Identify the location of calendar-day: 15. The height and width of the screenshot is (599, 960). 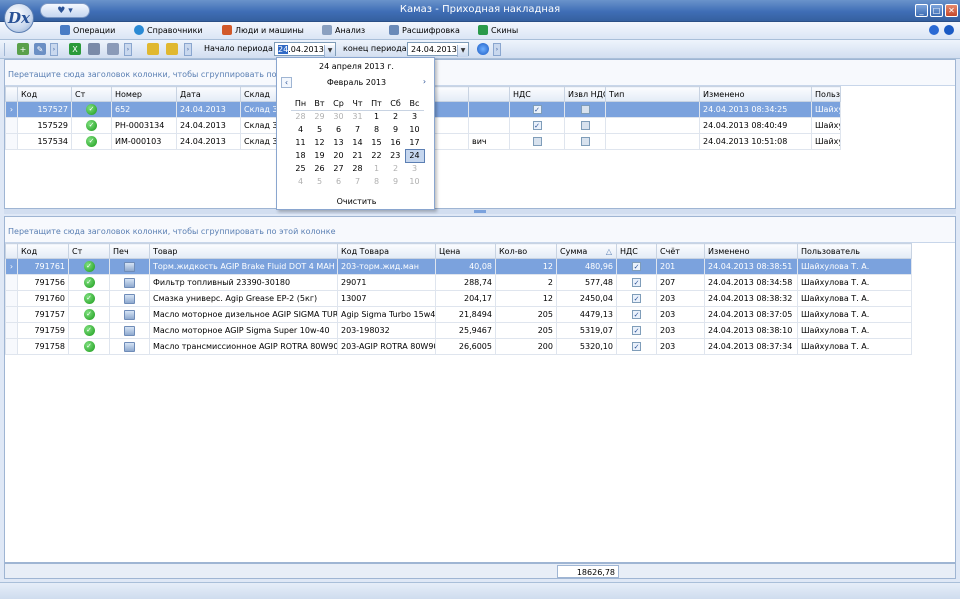
(376, 142).